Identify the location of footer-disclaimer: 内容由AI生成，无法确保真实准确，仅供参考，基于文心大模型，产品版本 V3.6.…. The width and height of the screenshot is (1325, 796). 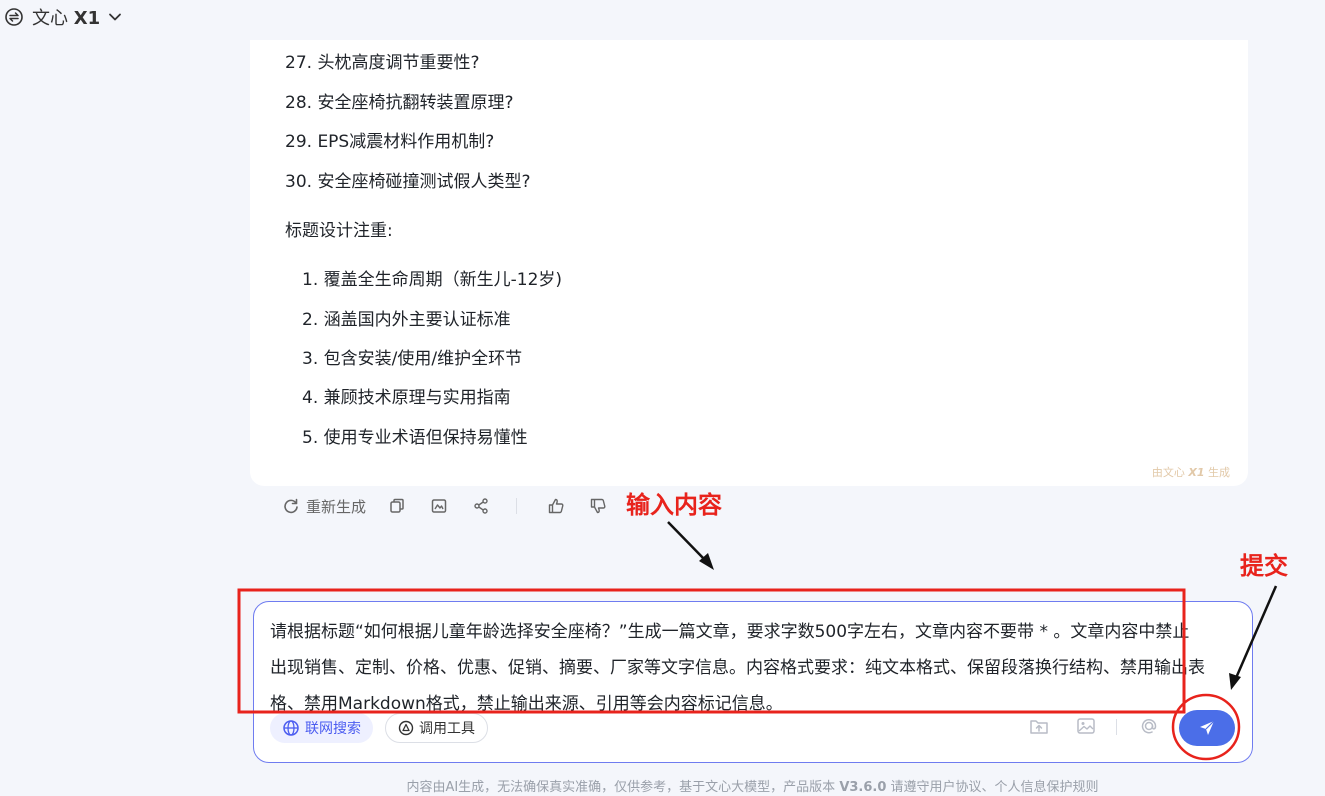
(662, 785).